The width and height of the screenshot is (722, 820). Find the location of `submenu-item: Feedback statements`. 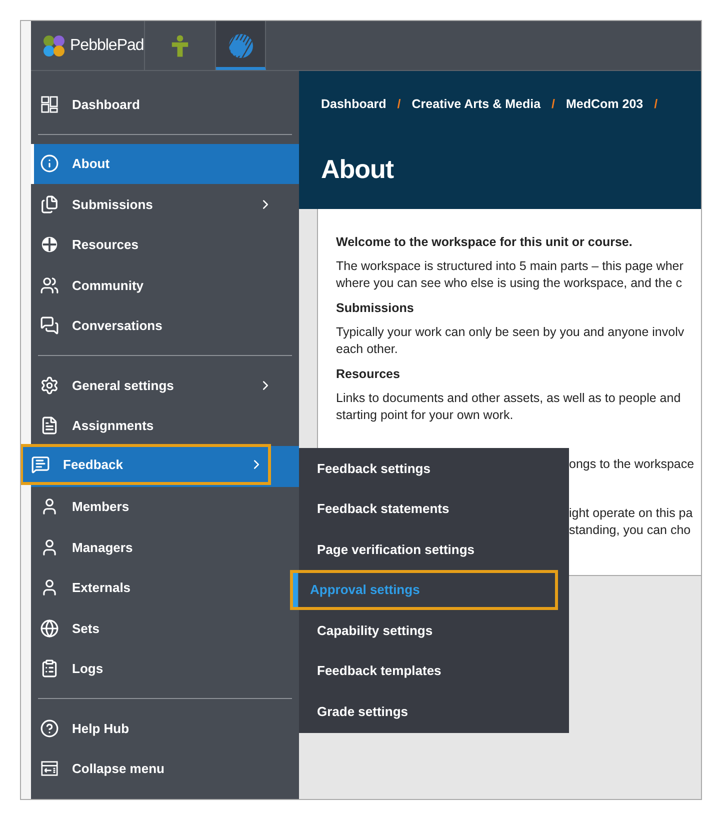

submenu-item: Feedback statements is located at coordinates (434, 508).